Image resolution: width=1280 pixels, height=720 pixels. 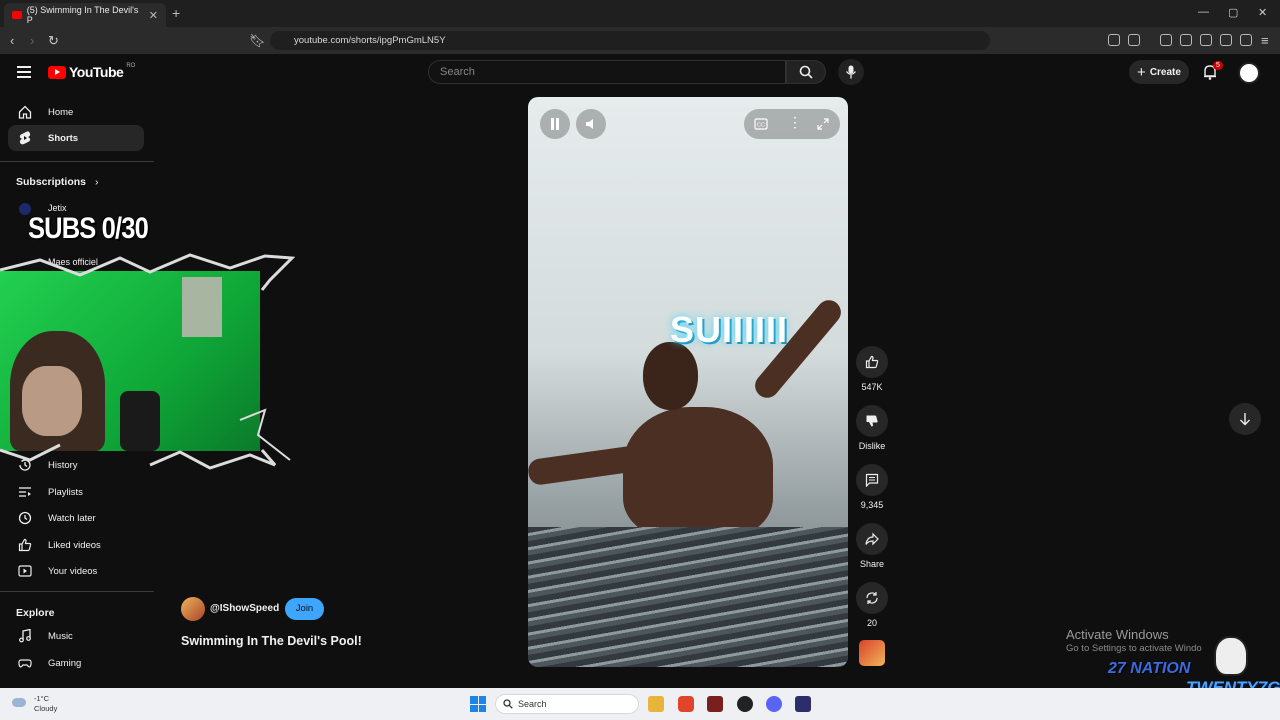 What do you see at coordinates (1134, 648) in the screenshot?
I see `activate-windows-subtitle: Go to Settings to activate Windo` at bounding box center [1134, 648].